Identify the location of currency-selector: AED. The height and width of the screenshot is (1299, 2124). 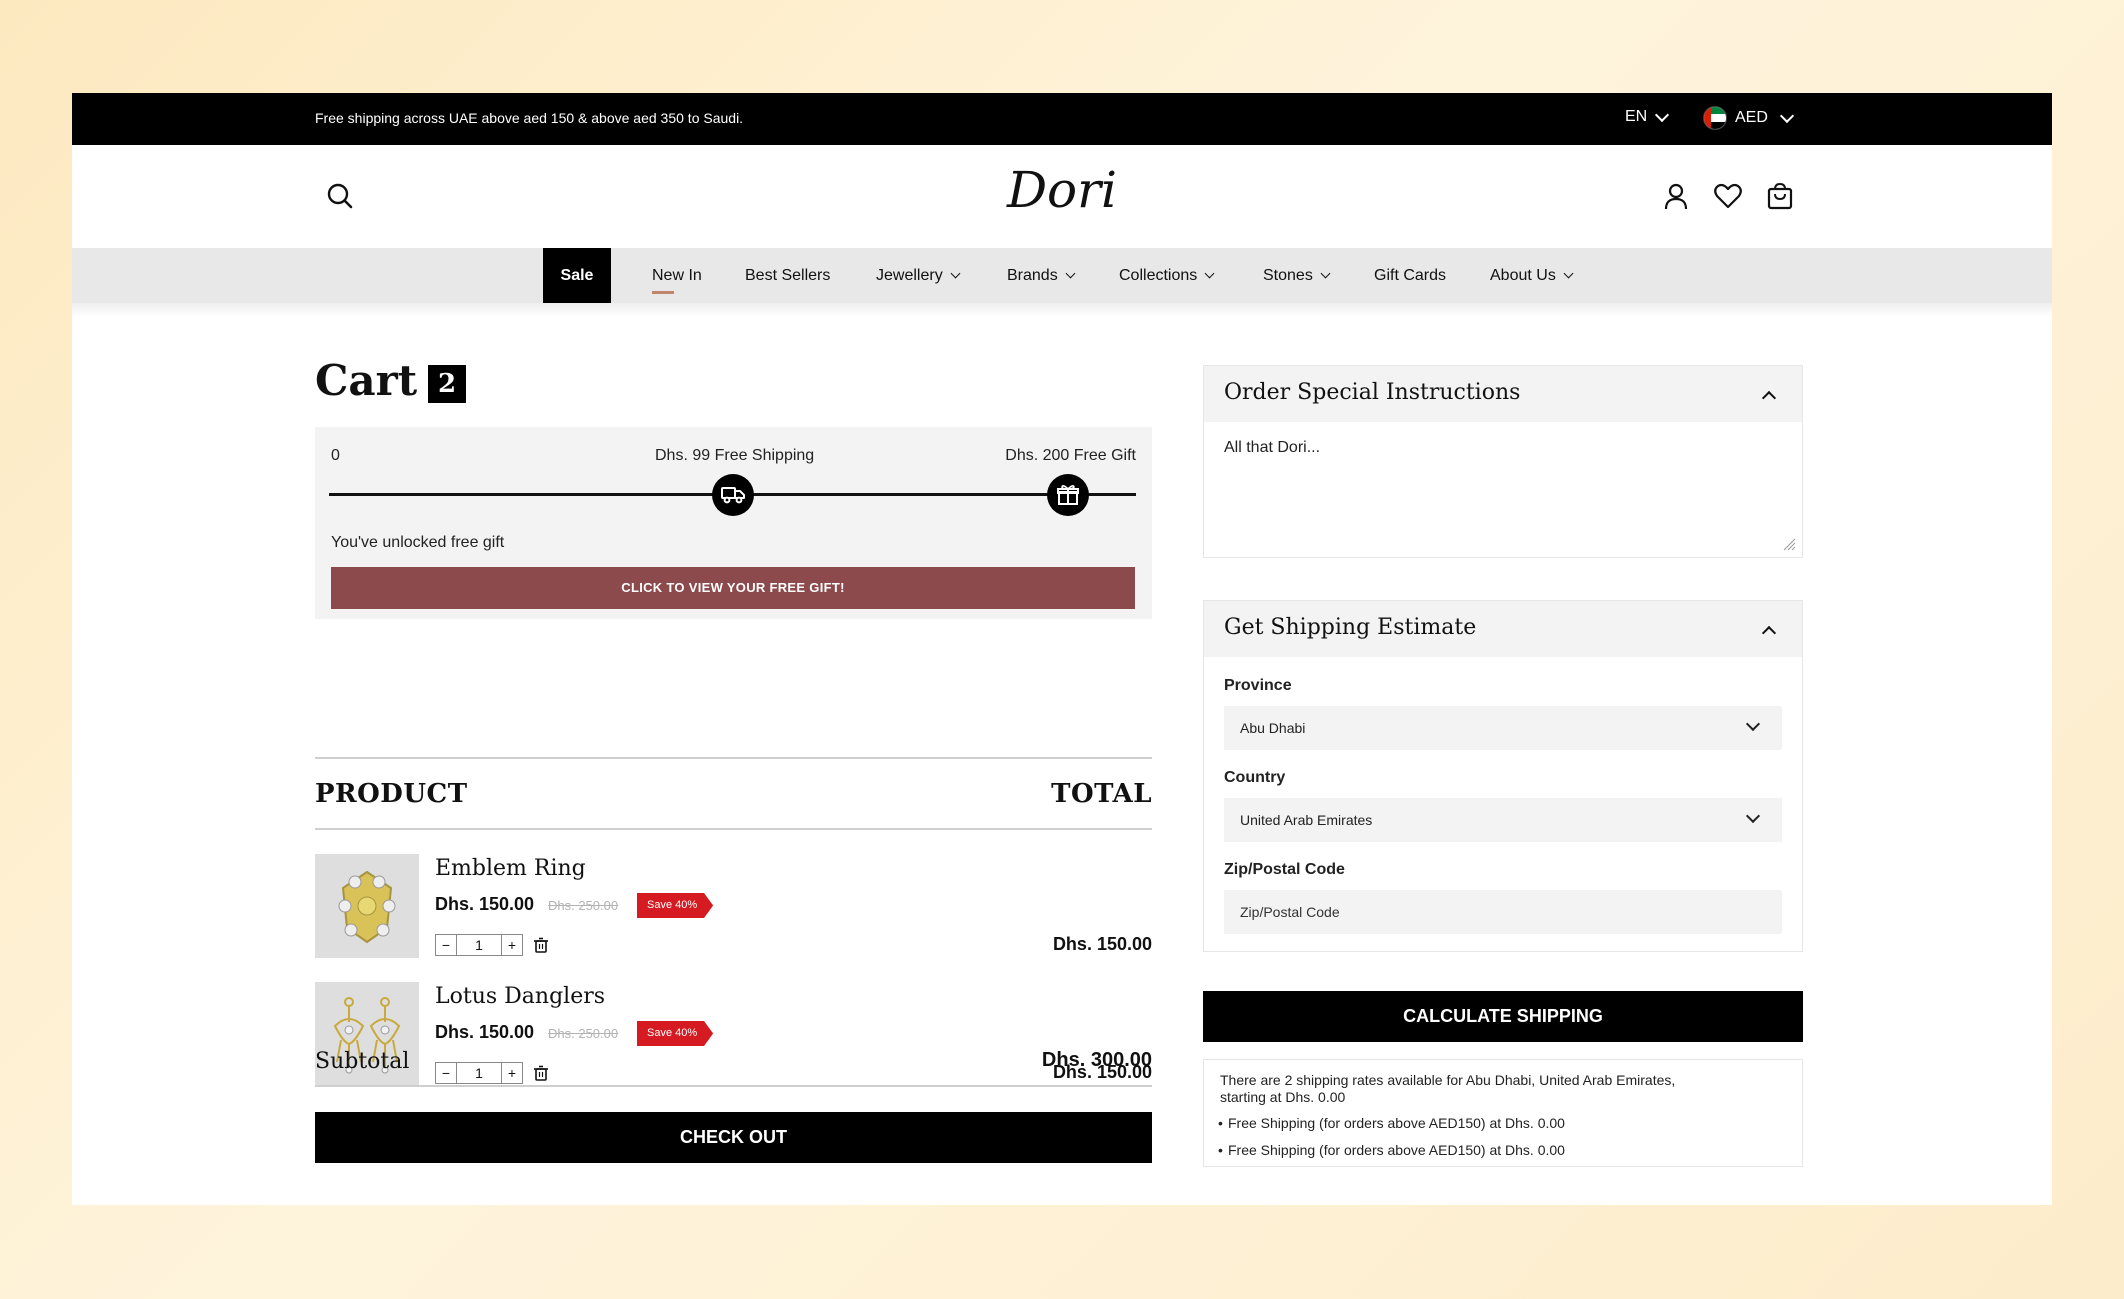
(1748, 118).